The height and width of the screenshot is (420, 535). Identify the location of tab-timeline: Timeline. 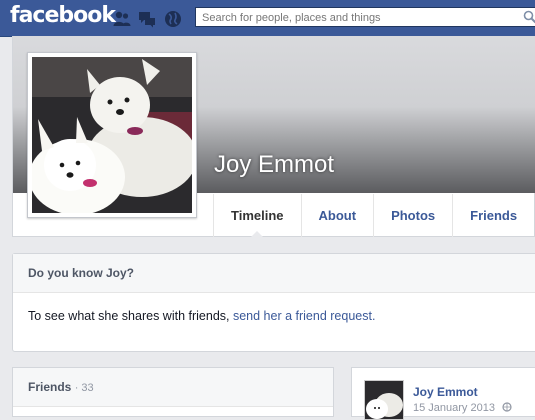
(257, 216).